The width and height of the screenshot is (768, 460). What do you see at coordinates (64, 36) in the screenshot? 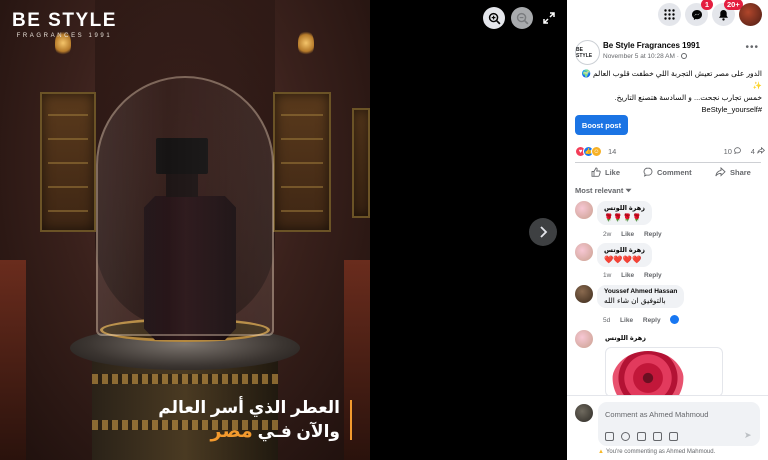
I see `brand-subtitle: FRAGRANCES 1991` at bounding box center [64, 36].